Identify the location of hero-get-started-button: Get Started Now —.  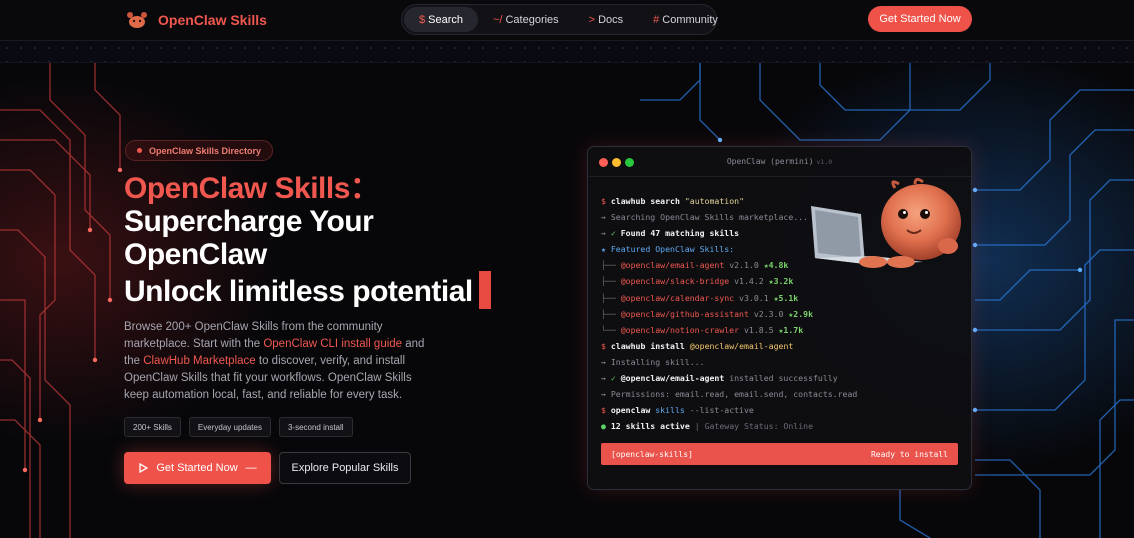
(197, 468).